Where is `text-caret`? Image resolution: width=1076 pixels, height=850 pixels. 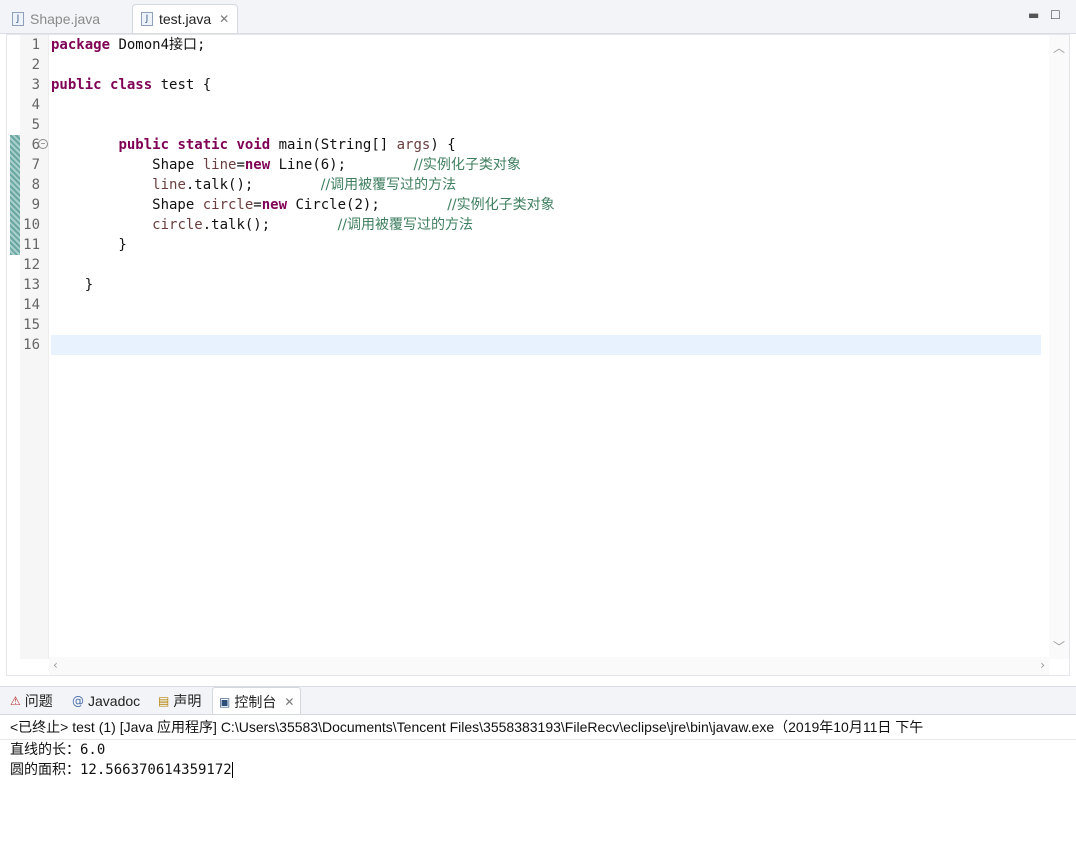 text-caret is located at coordinates (232, 770).